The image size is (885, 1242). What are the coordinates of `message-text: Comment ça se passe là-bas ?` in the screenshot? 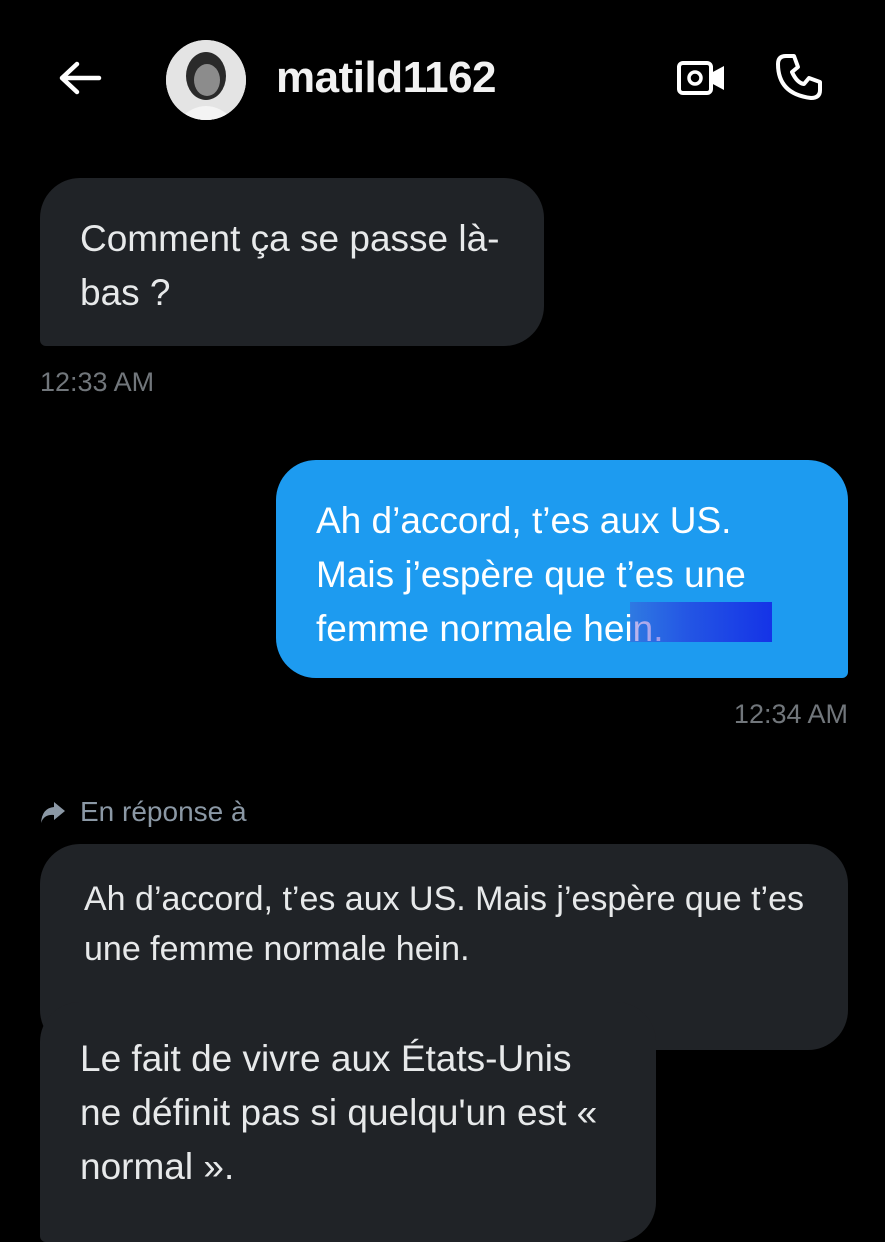 It's located at (290, 265).